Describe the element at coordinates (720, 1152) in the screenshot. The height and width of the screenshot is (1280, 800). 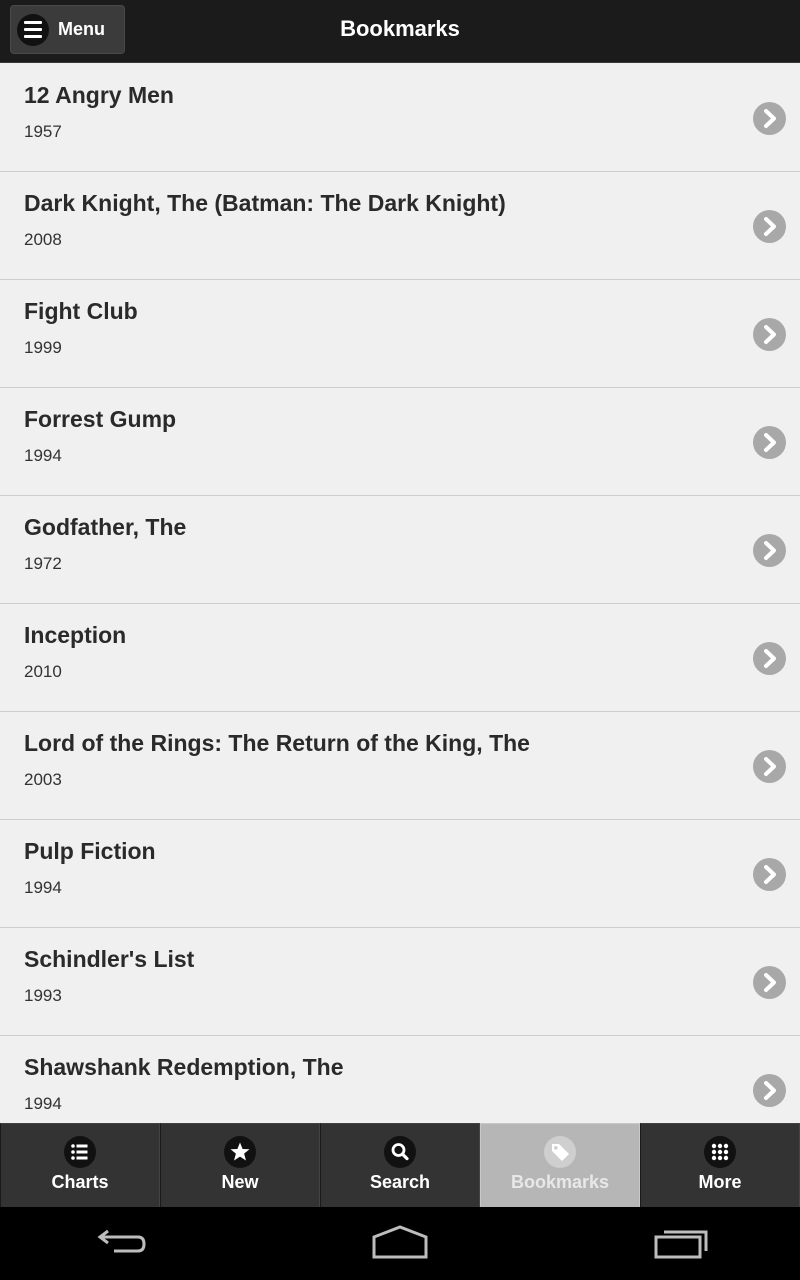
I see `grid-icon` at that location.